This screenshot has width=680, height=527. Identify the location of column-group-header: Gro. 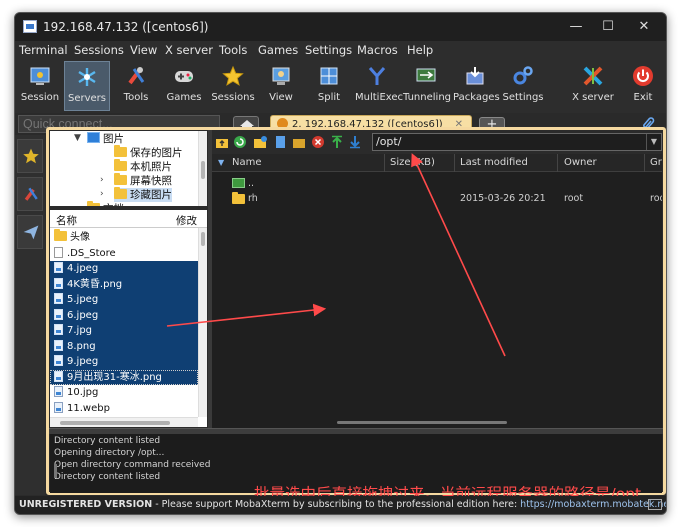
(656, 162).